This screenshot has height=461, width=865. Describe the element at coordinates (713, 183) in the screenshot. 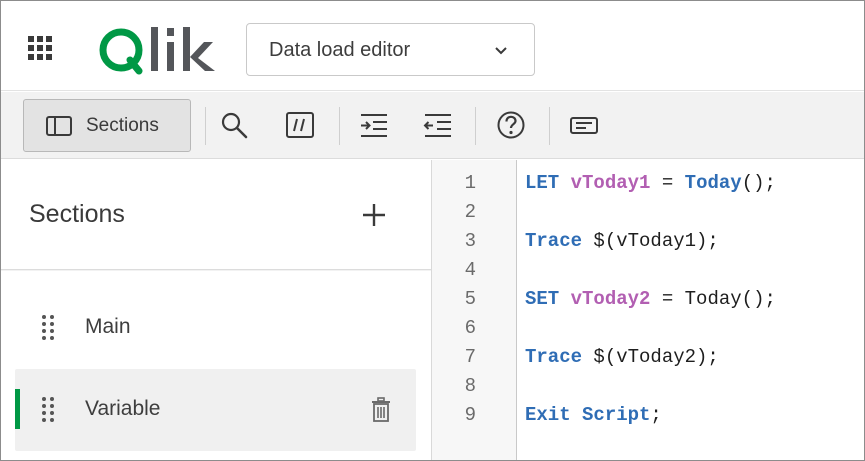

I see `code-function: Today` at that location.